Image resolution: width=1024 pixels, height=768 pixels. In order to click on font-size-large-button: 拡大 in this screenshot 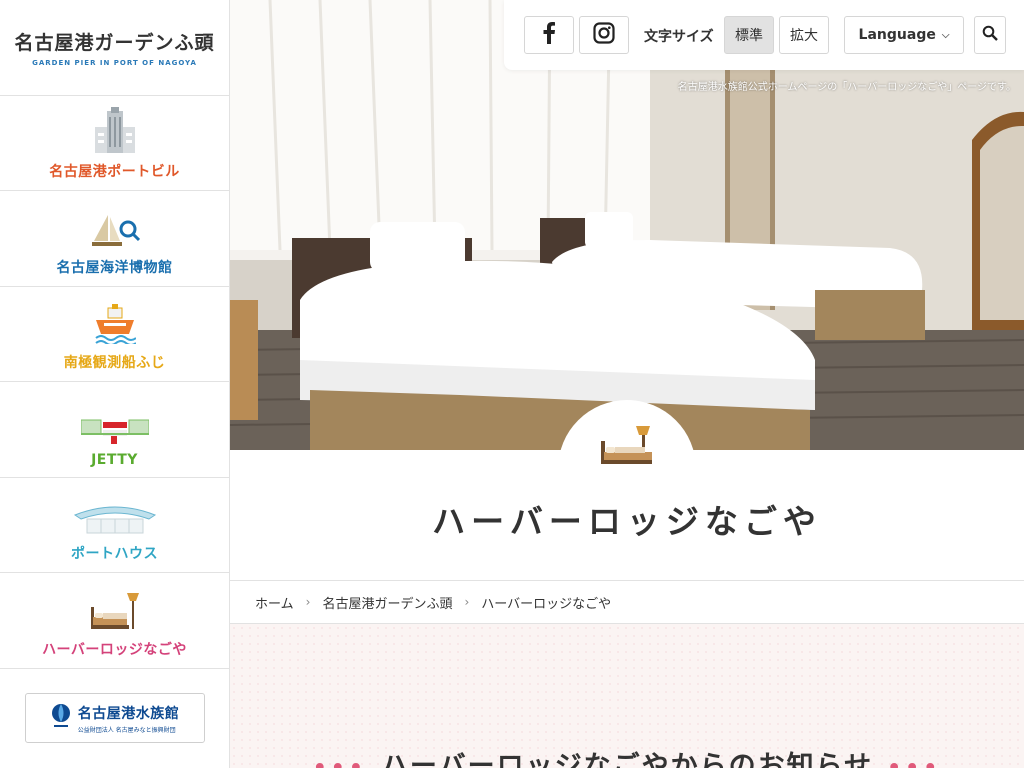, I will do `click(804, 35)`.